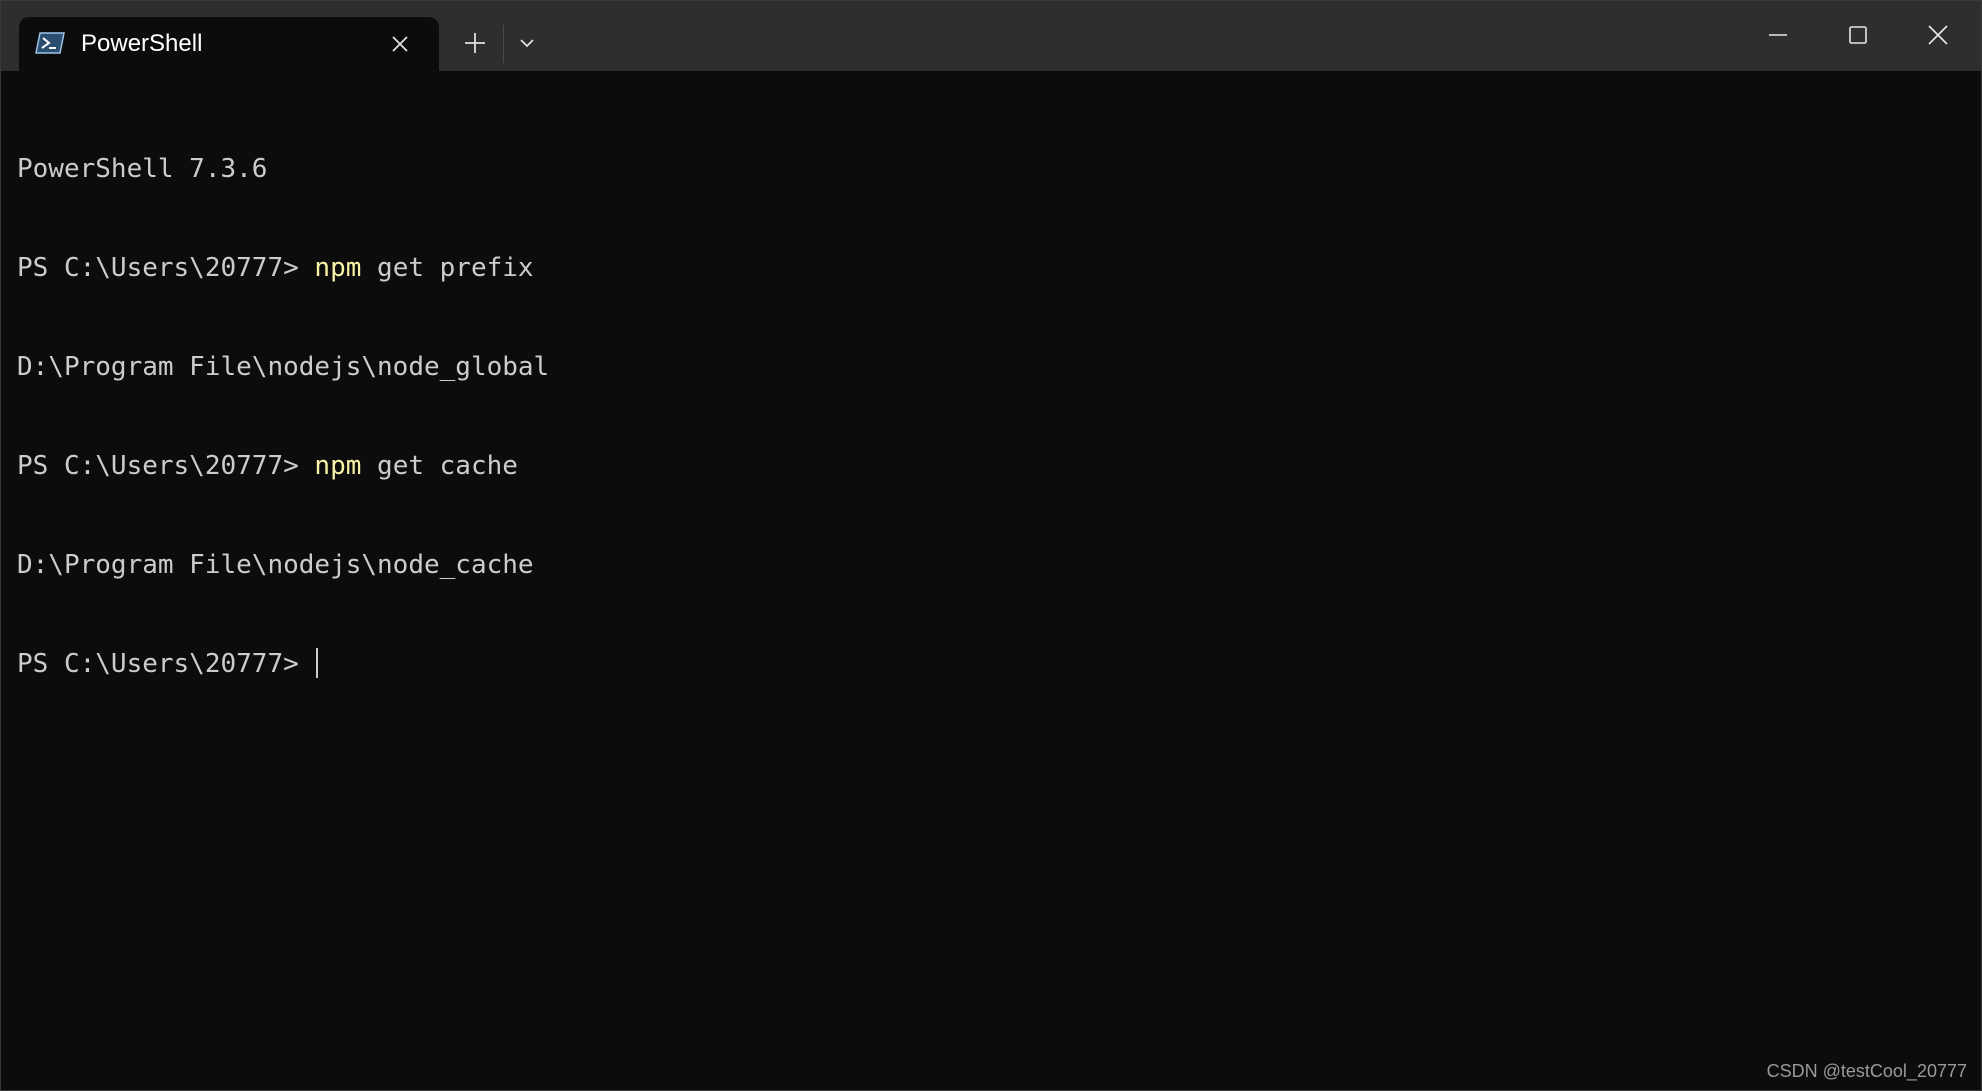 This screenshot has width=1982, height=1091. I want to click on minimize-icon, so click(1778, 35).